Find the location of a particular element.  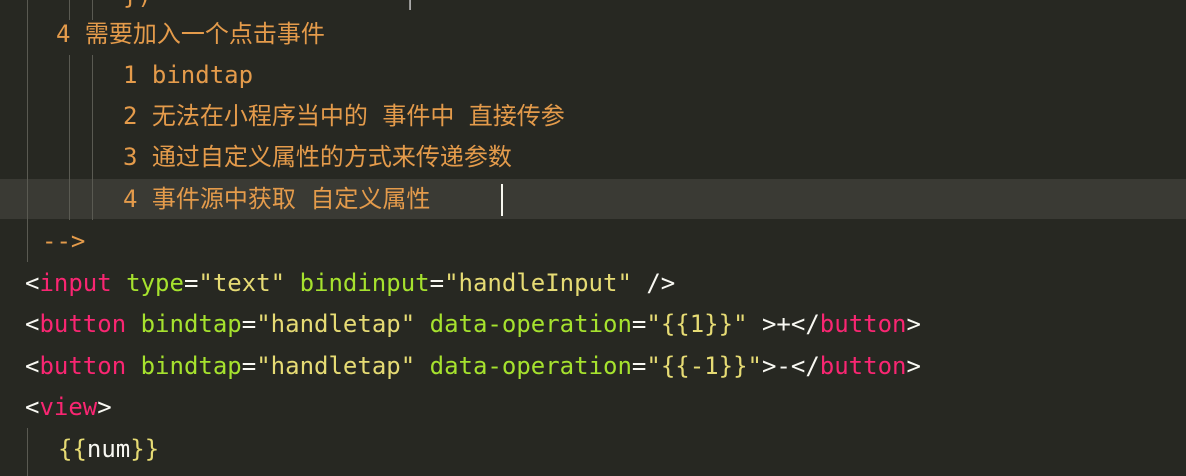

comment-sub-item: 1 bindtap is located at coordinates (188, 75).